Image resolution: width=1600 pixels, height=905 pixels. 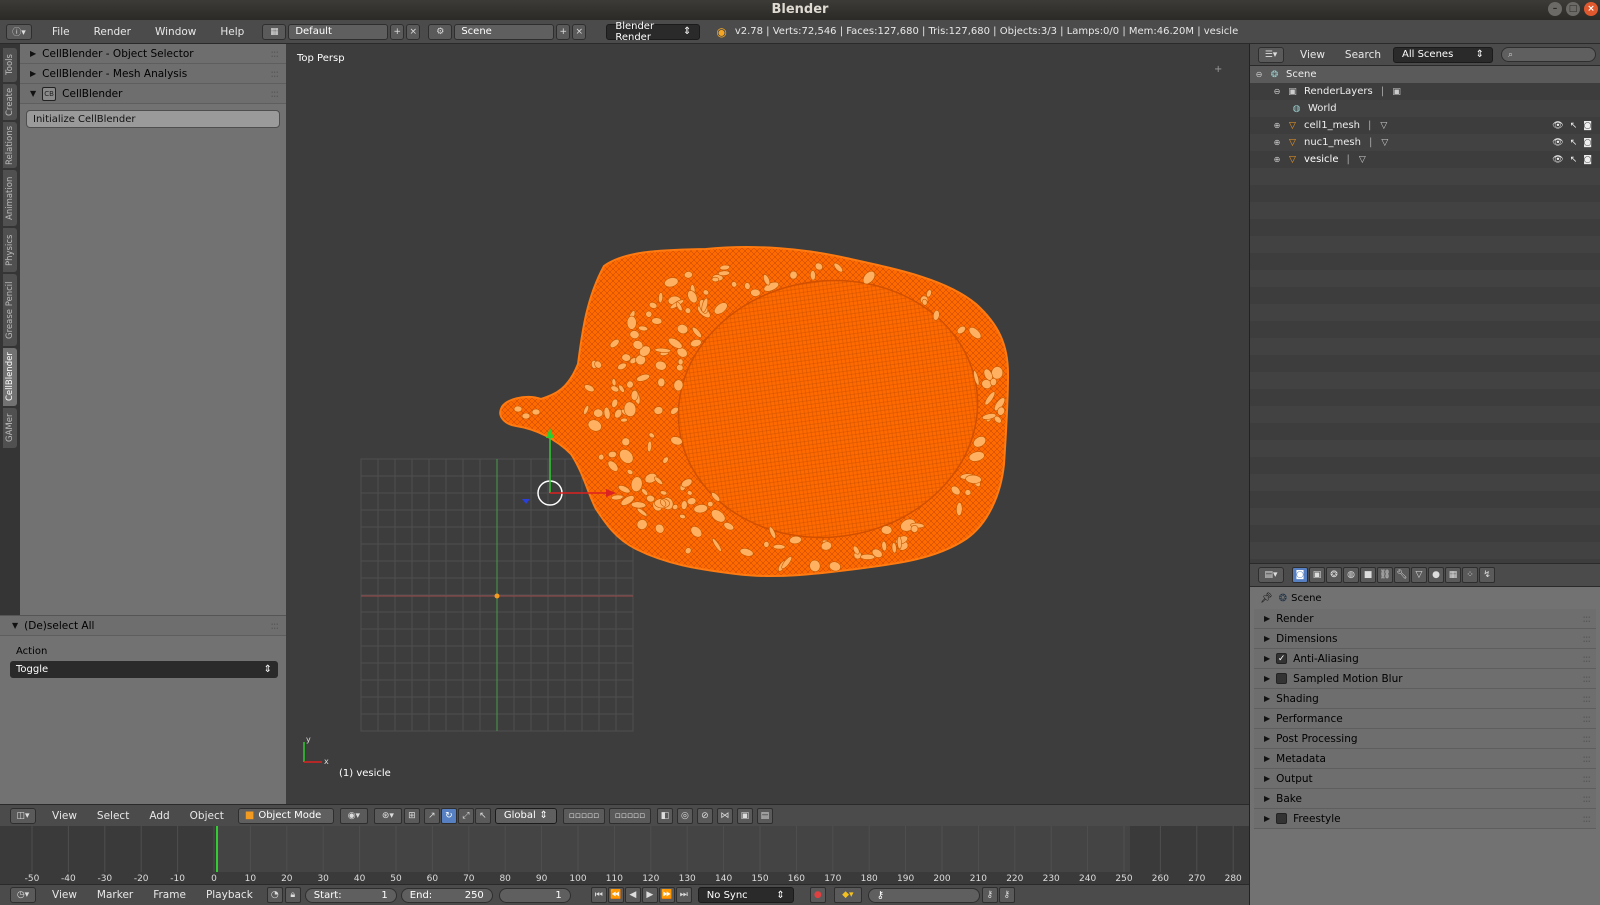 I want to click on lock-frame-icon: 🔒︎, so click(x=292, y=895).